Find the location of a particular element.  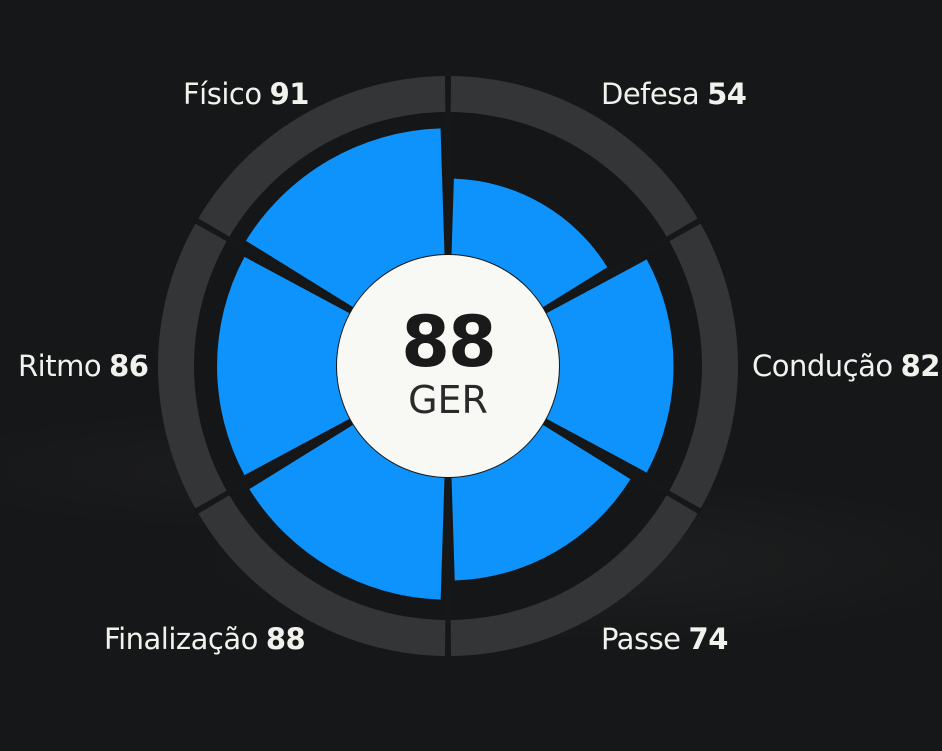

stat-label-defesa: Defesa 54 is located at coordinates (674, 94).